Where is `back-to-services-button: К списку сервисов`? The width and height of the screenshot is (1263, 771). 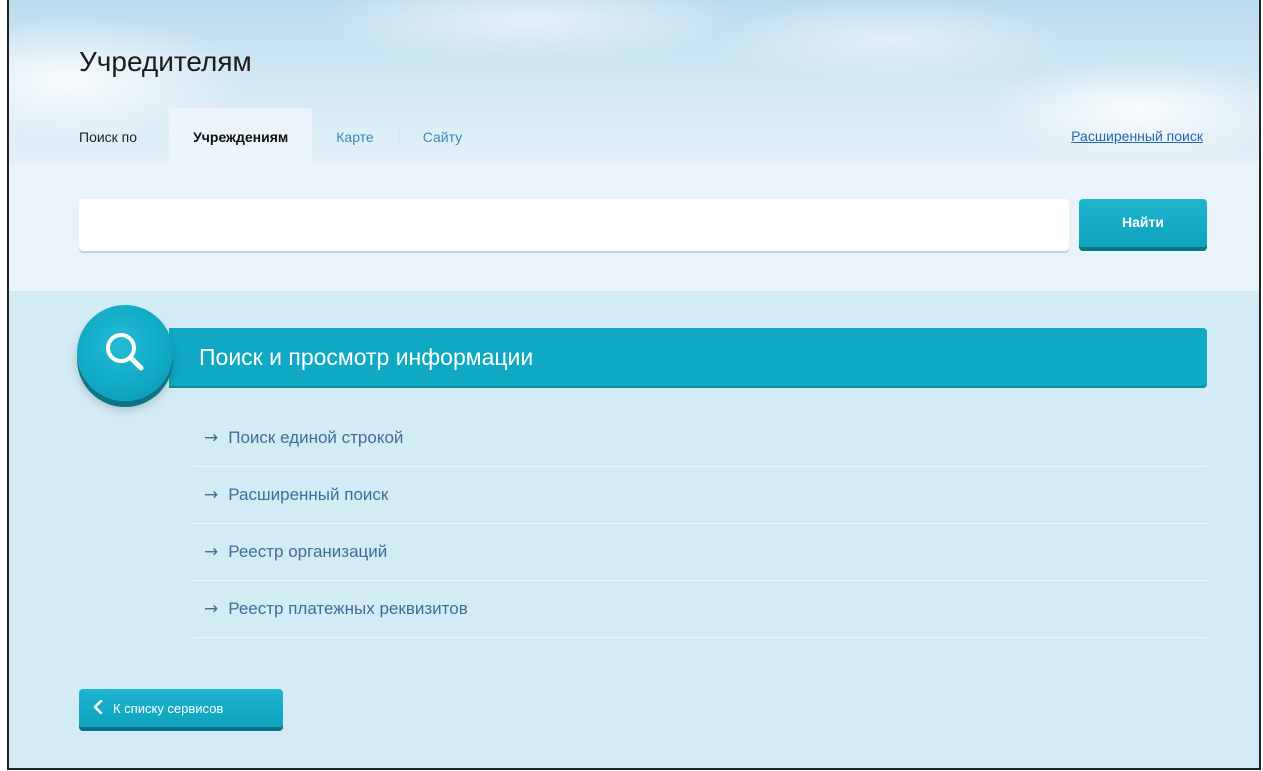 back-to-services-button: К списку сервисов is located at coordinates (181, 708).